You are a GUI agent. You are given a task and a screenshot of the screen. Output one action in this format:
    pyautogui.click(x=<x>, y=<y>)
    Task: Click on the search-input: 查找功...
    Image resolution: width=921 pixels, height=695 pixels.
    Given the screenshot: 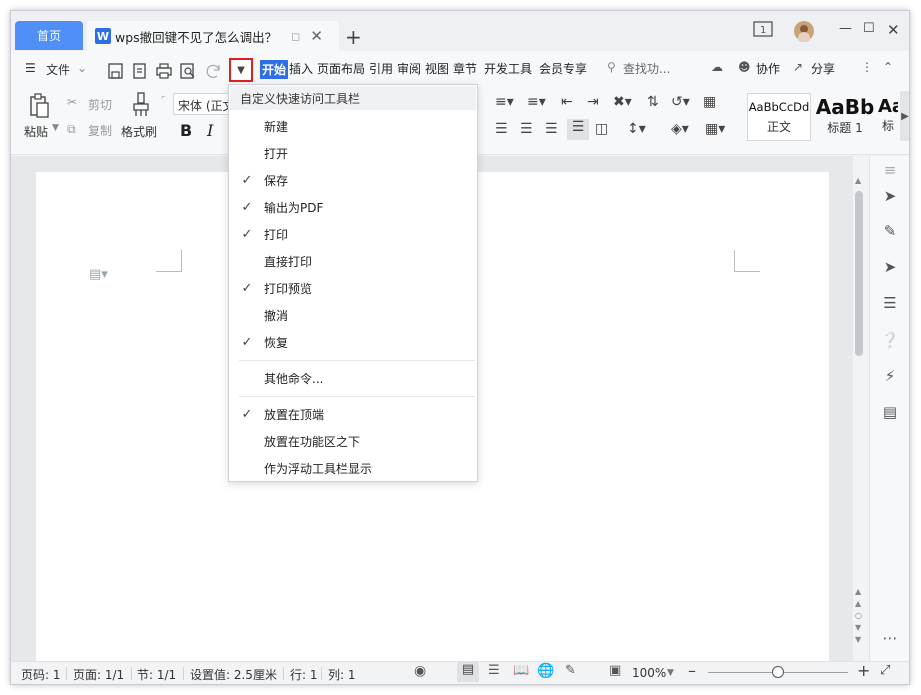 What is the action you would take?
    pyautogui.click(x=646, y=68)
    